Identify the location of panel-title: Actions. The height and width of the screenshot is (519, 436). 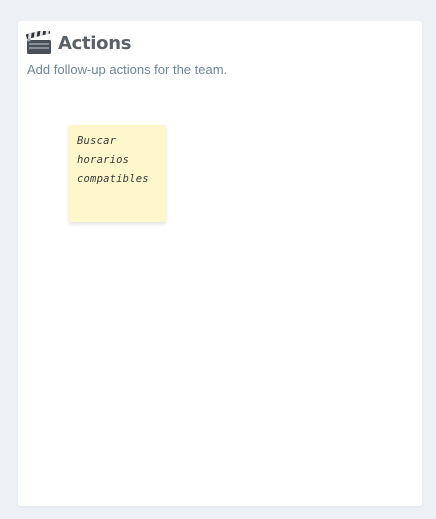
(95, 43).